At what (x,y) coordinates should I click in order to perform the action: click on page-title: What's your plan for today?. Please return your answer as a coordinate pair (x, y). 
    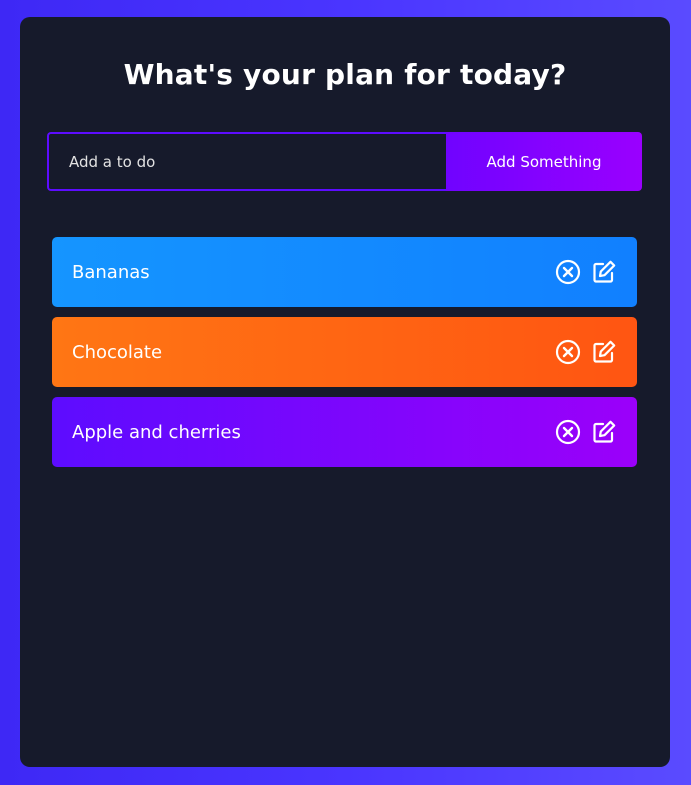
    Looking at the image, I should click on (345, 74).